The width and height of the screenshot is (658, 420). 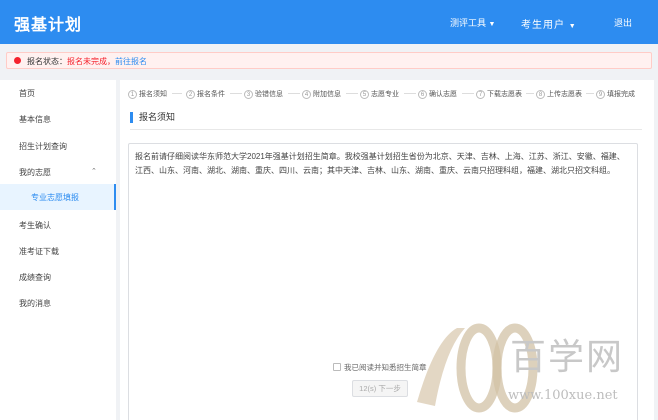 What do you see at coordinates (321, 94) in the screenshot?
I see `step-4: 4 附加信息` at bounding box center [321, 94].